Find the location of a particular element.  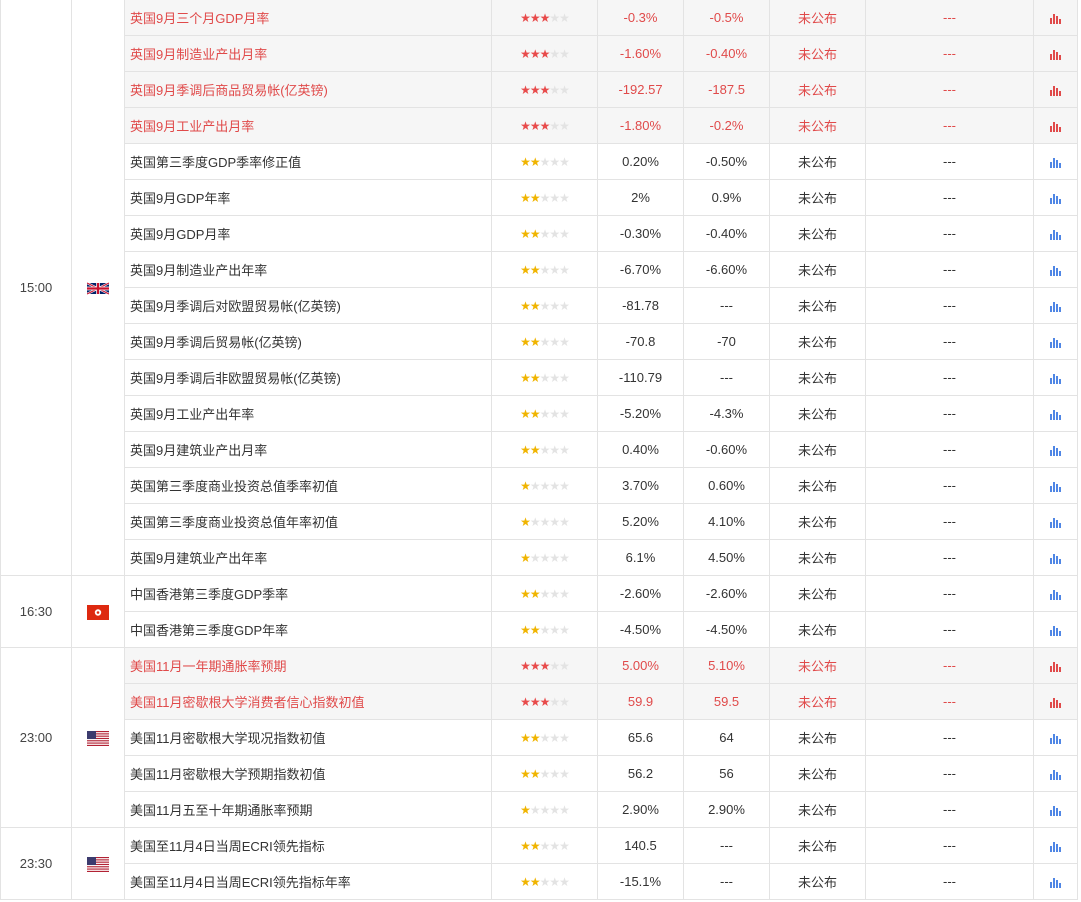

event-name: 英国9月季调后商品贸易帐(亿英镑) is located at coordinates (308, 89).